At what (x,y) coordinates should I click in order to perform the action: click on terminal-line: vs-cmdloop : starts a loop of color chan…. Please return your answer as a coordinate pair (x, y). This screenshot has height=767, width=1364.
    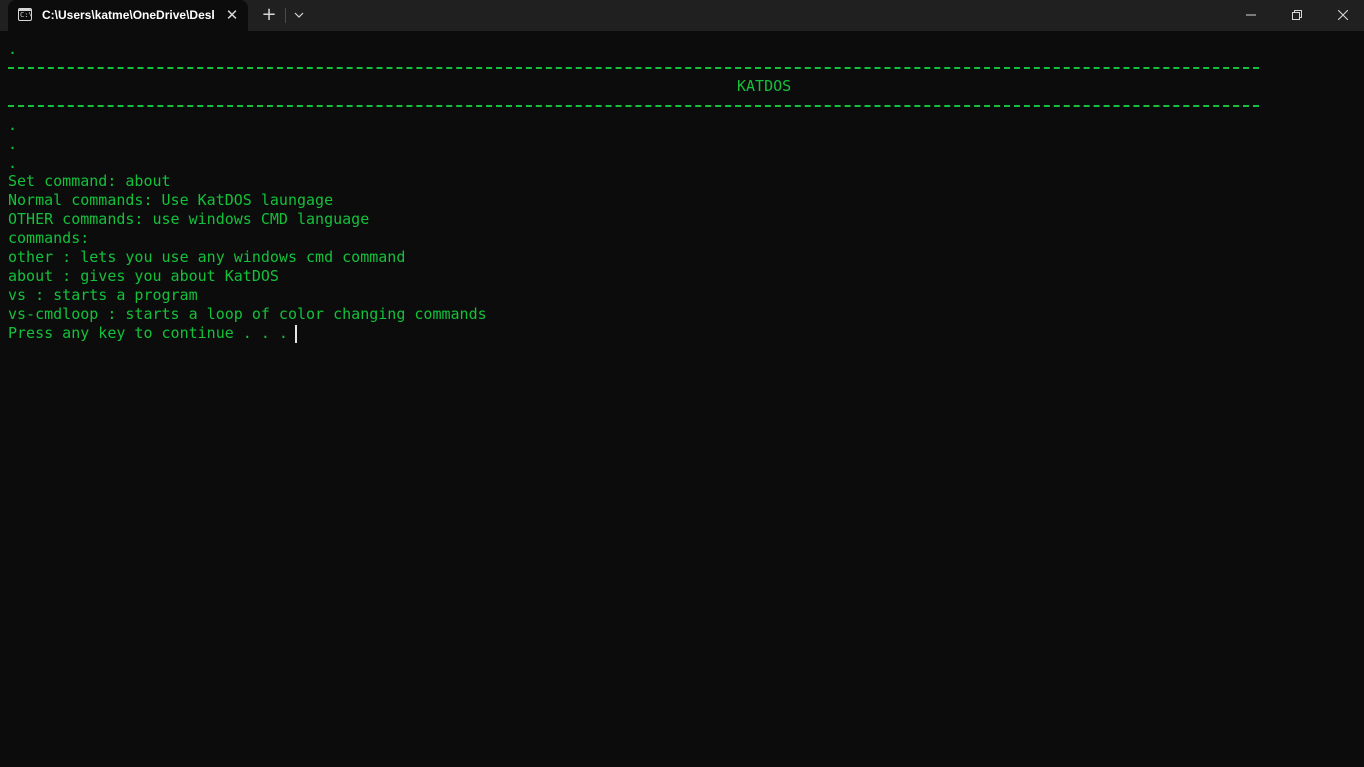
    Looking at the image, I should click on (247, 314).